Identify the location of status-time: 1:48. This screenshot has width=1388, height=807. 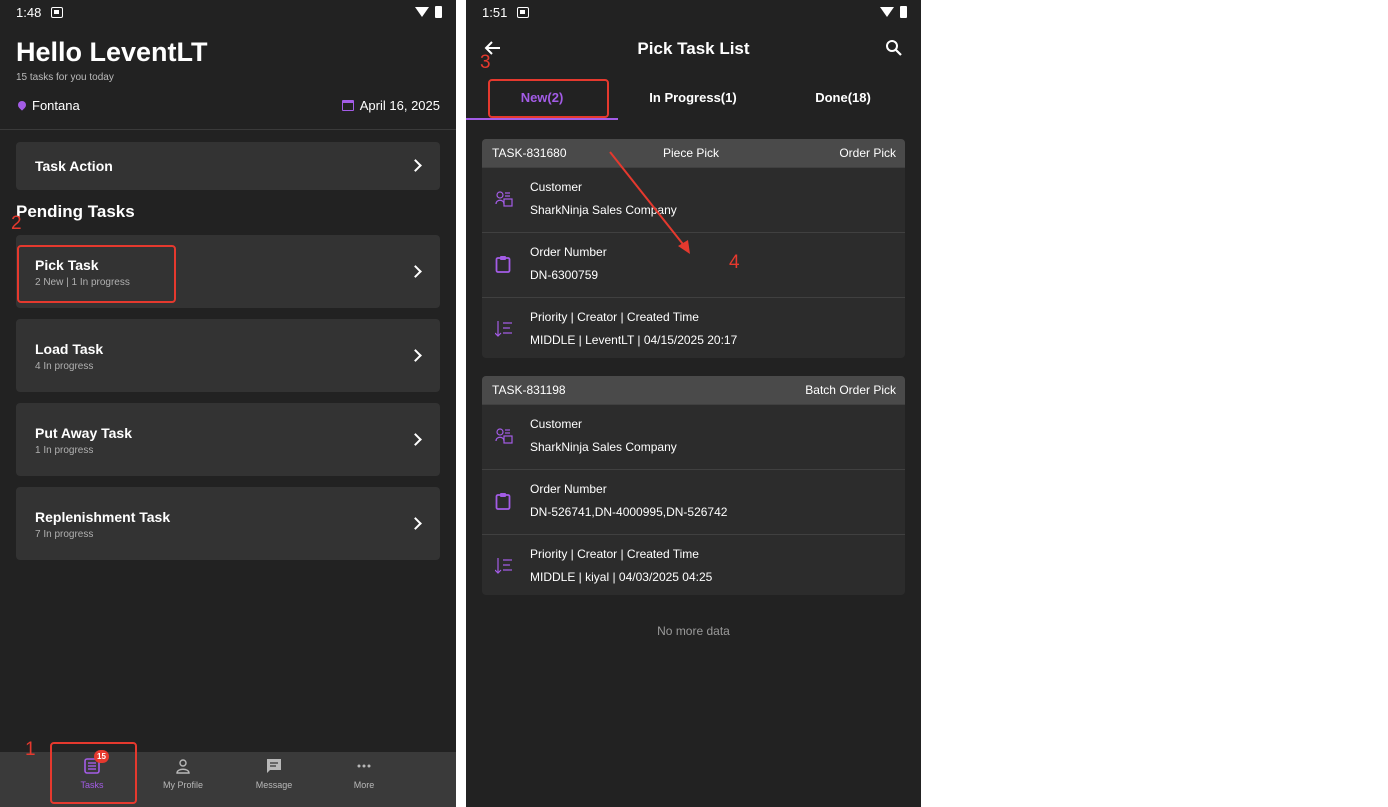
(29, 12).